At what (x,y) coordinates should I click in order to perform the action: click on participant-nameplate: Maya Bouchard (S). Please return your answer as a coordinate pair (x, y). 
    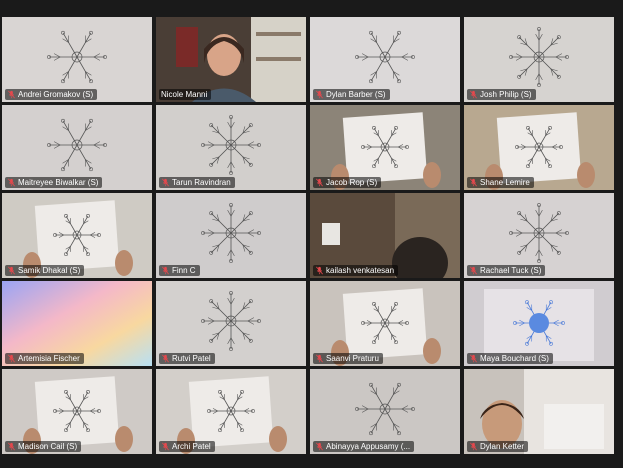
    Looking at the image, I should click on (510, 358).